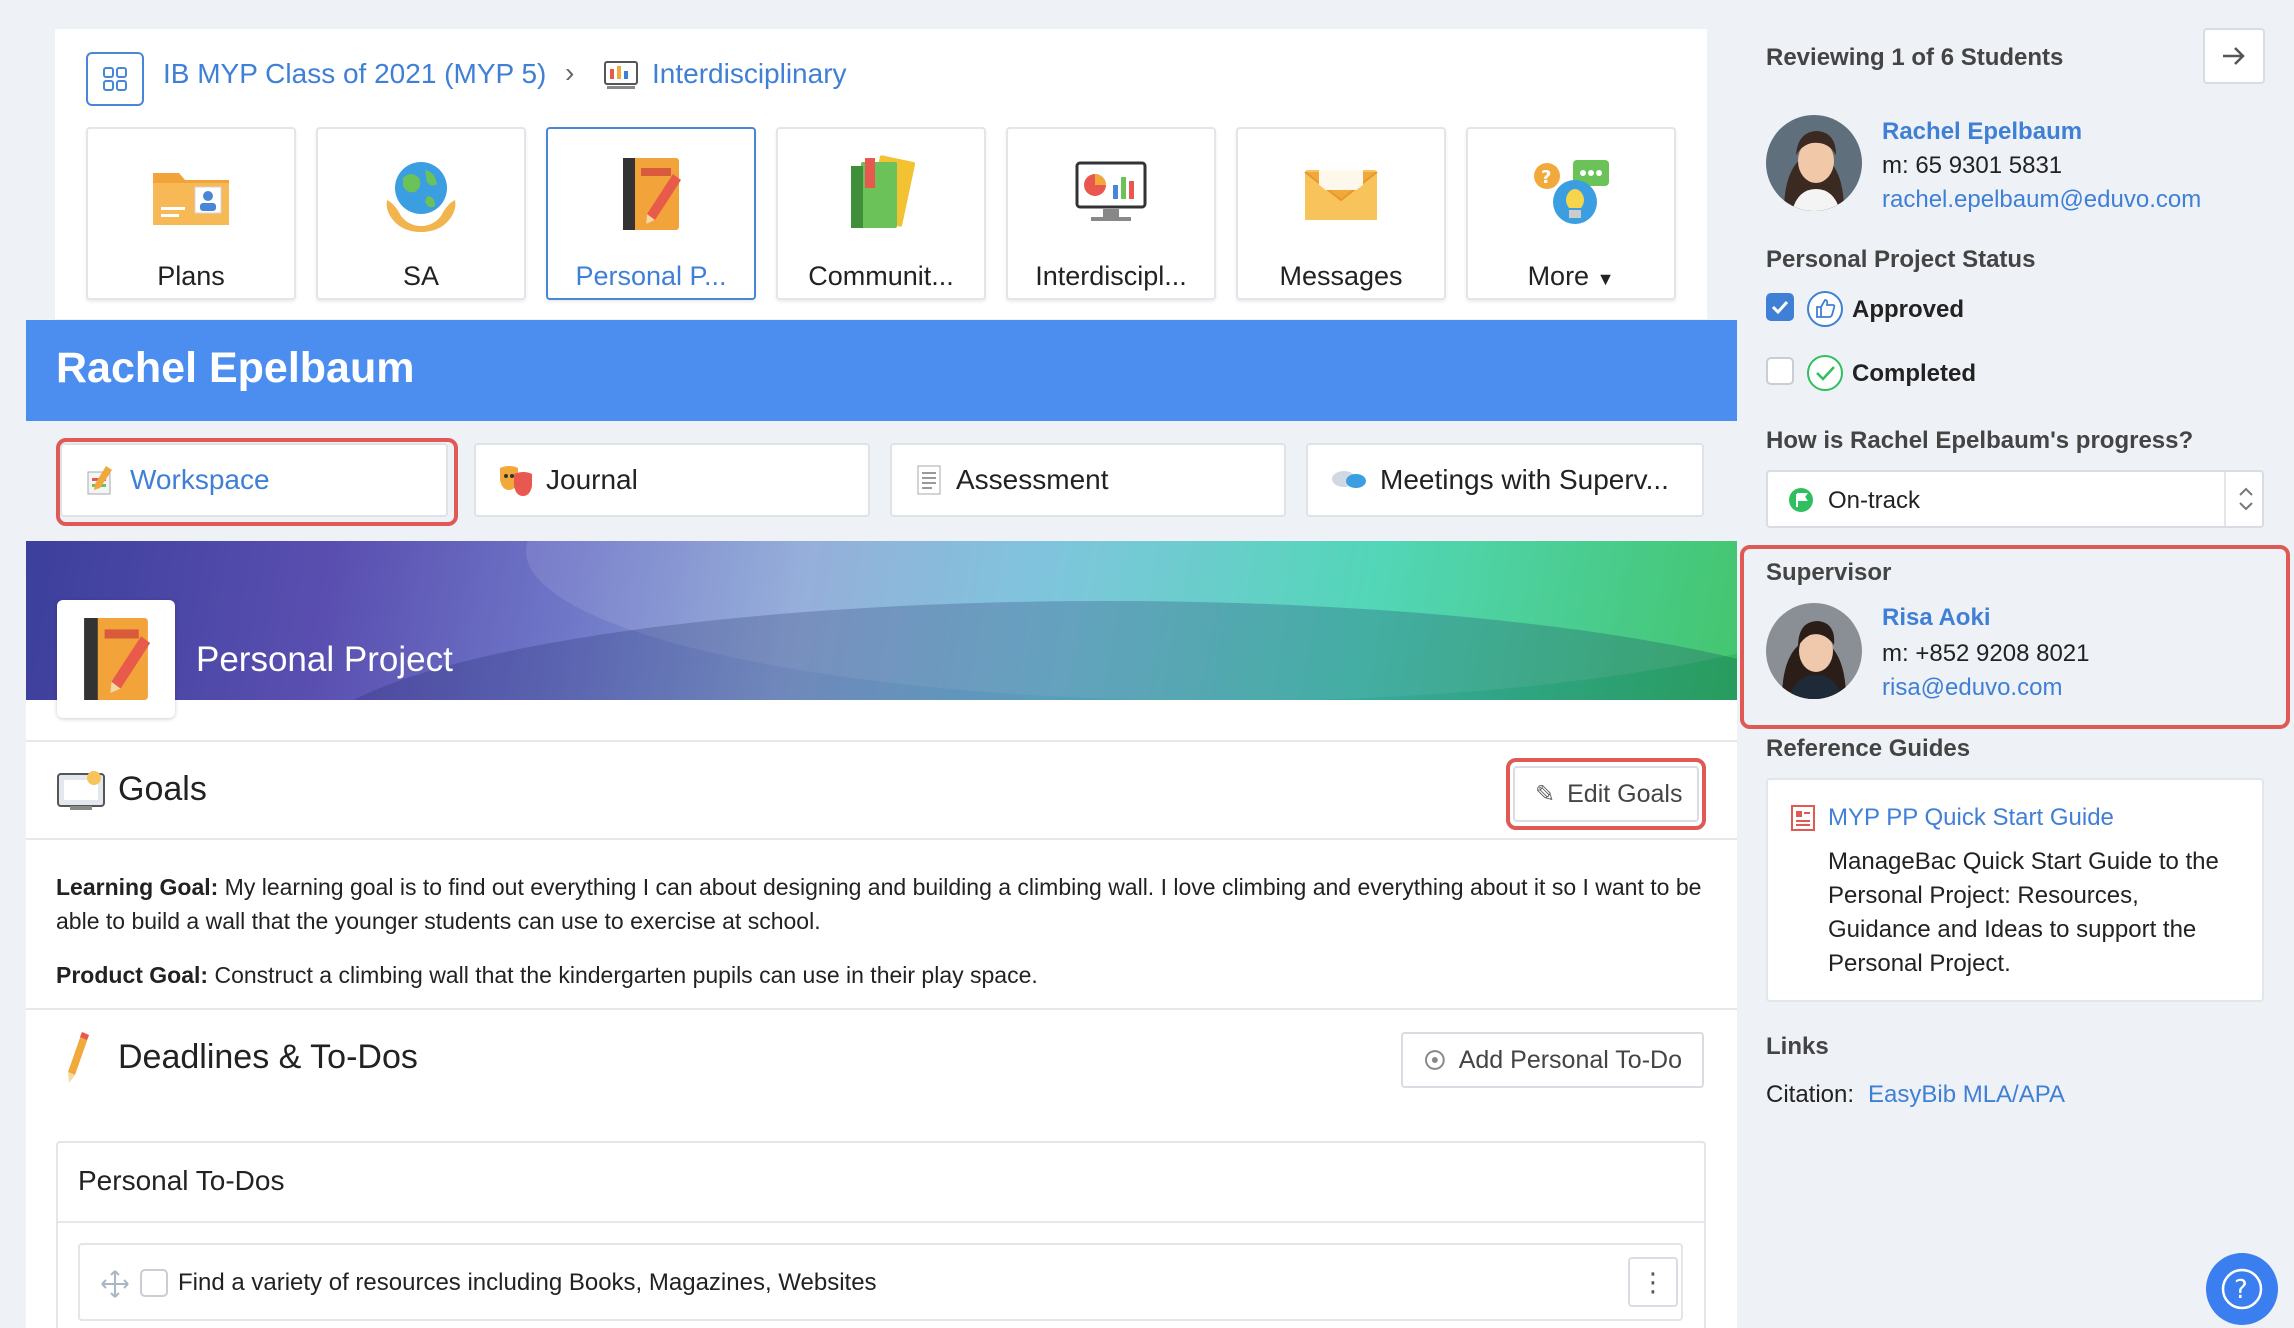 Image resolution: width=2294 pixels, height=1328 pixels. I want to click on select-arrows-icon, so click(2246, 499).